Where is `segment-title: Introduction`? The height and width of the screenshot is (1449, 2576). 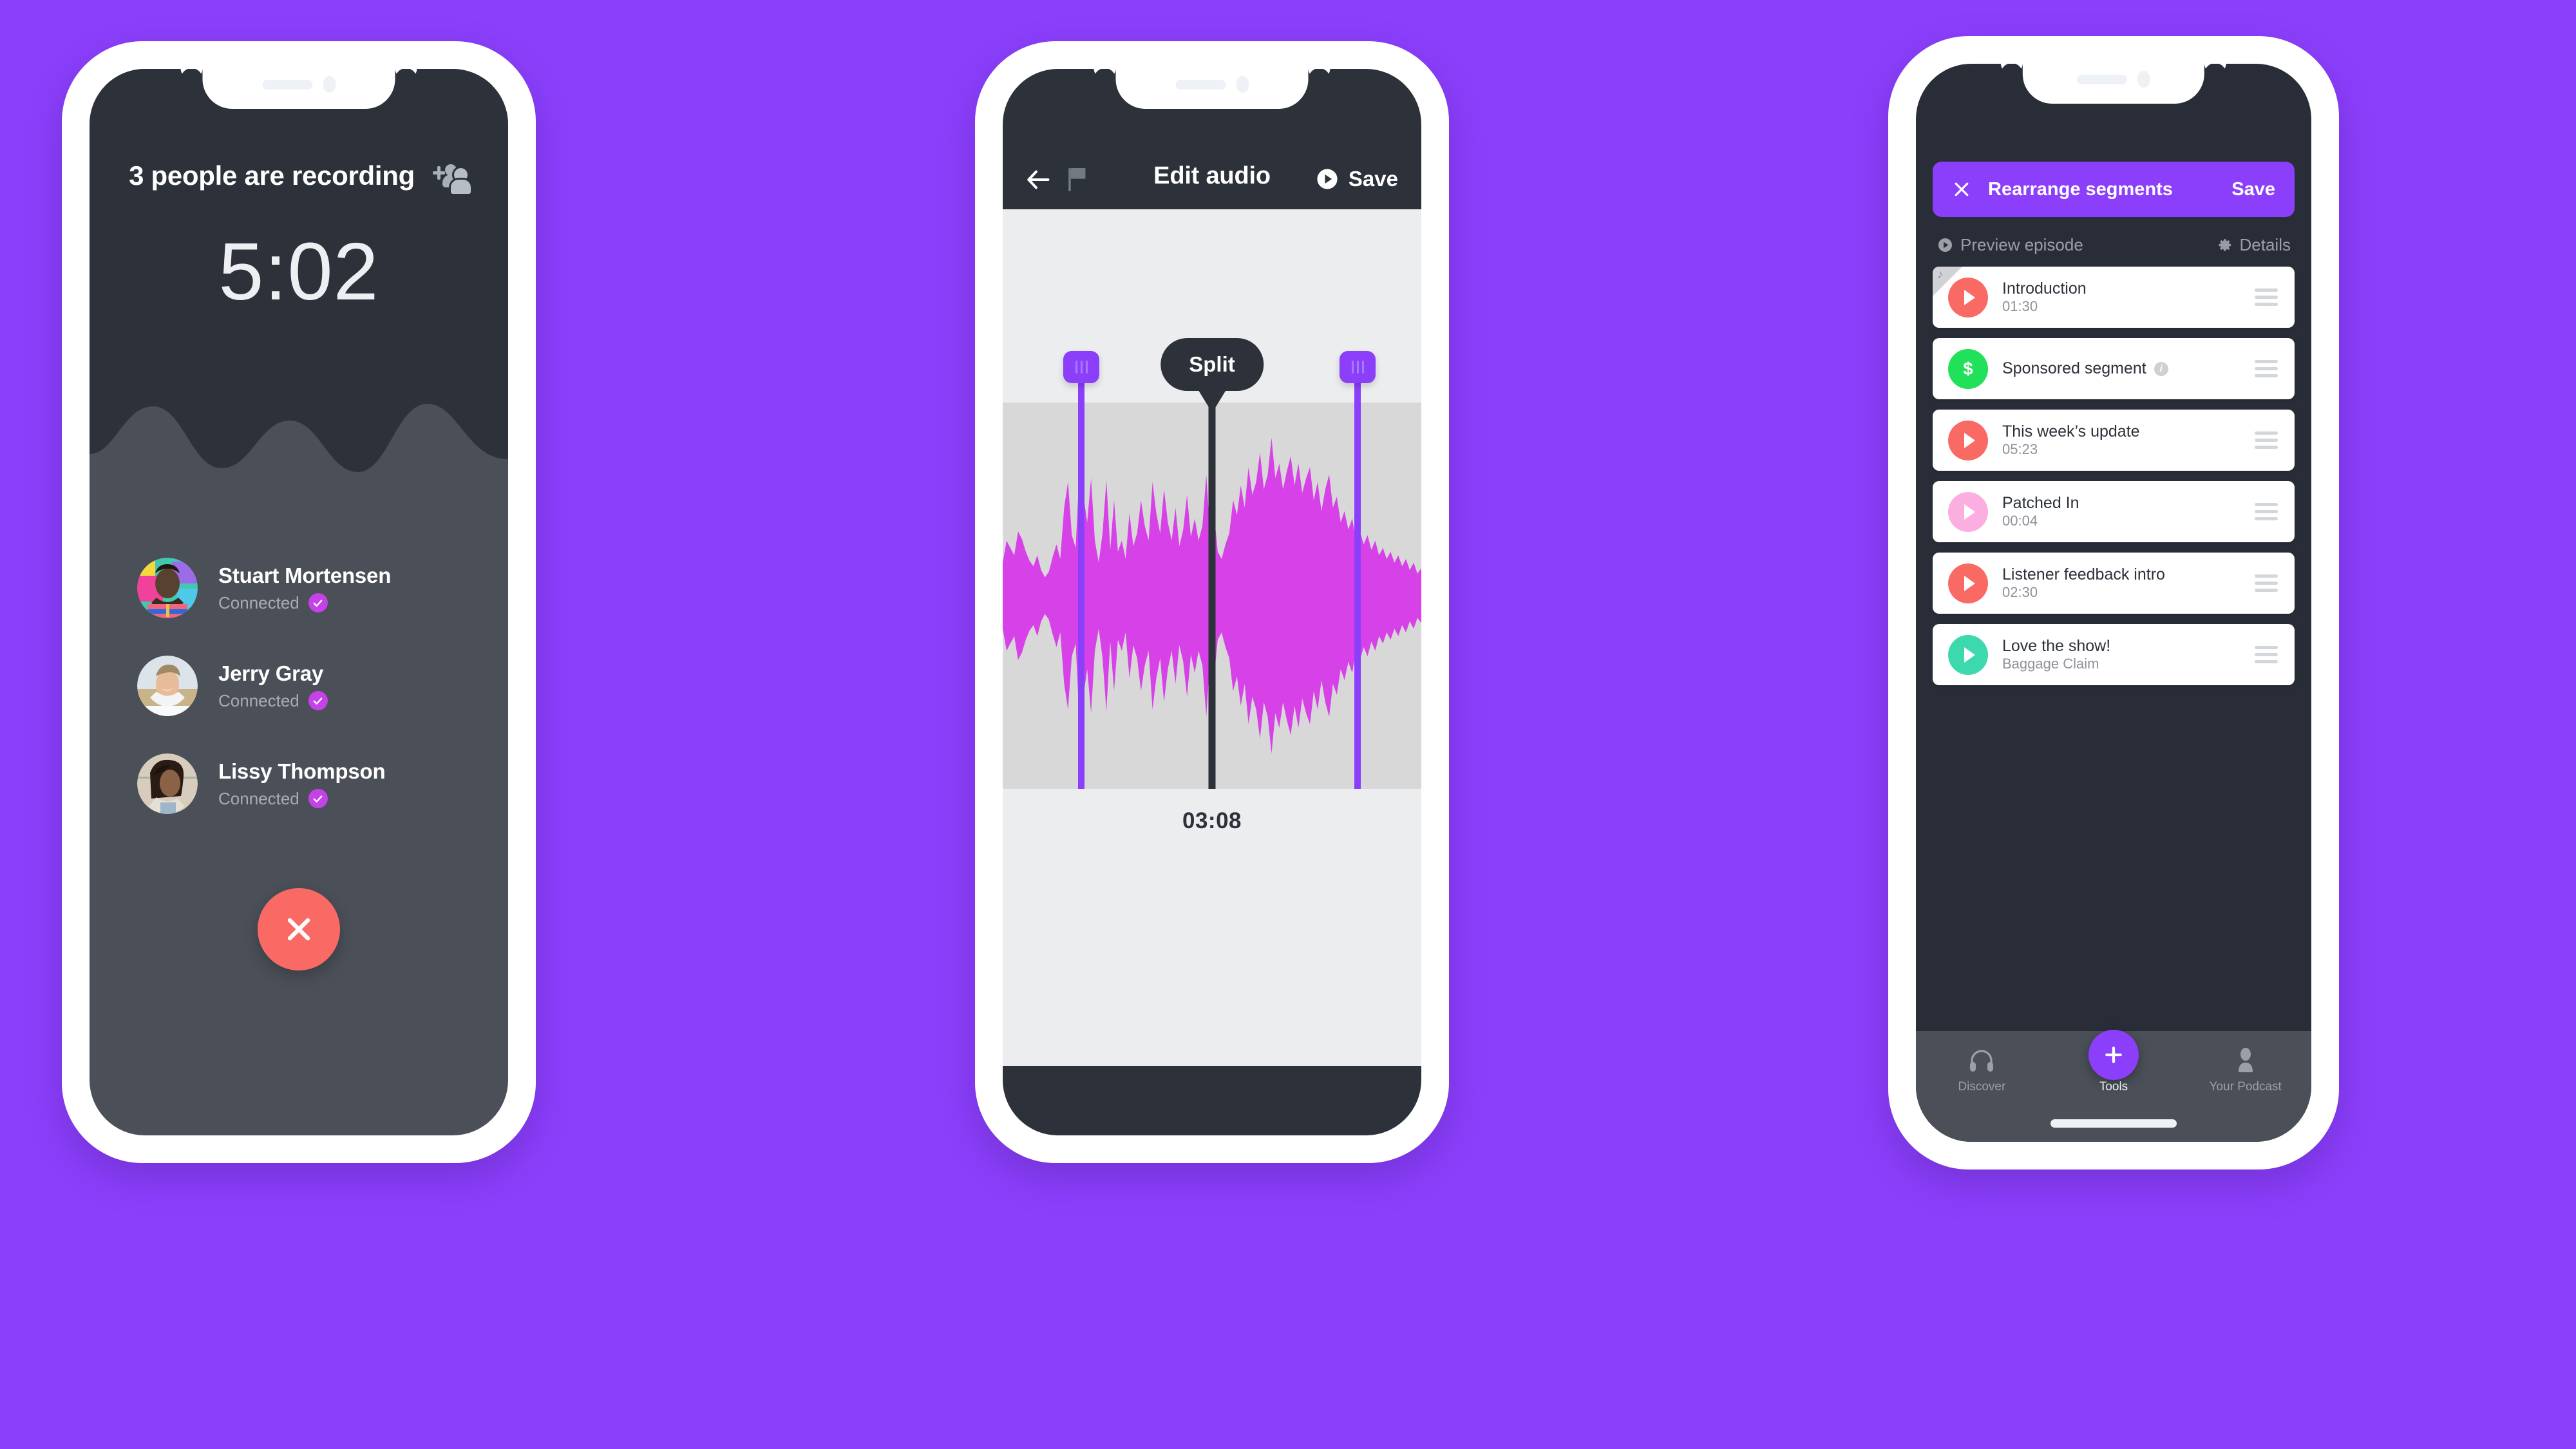
segment-title: Introduction is located at coordinates (2045, 288).